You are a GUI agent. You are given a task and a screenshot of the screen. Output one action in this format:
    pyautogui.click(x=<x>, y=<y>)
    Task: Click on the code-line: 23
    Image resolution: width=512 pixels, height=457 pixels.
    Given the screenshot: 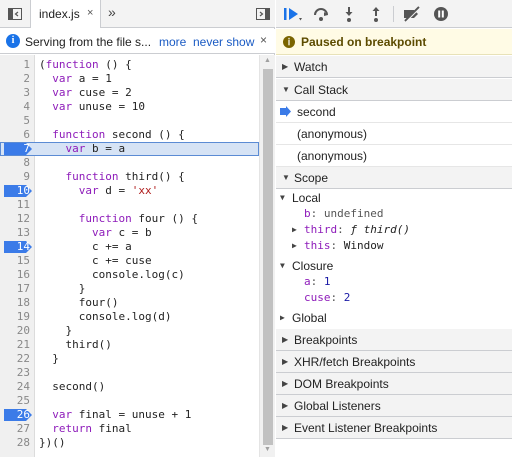 What is the action you would take?
    pyautogui.click(x=129, y=373)
    